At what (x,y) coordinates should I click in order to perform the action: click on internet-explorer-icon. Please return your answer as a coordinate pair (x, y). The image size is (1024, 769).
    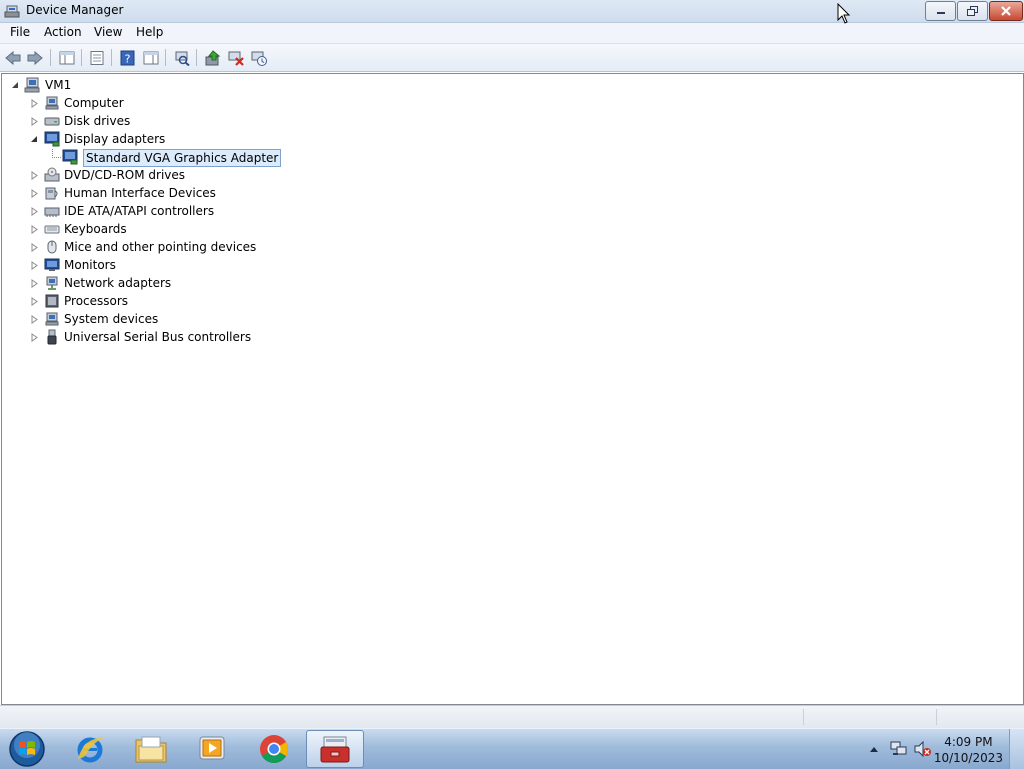
    Looking at the image, I should click on (90, 750).